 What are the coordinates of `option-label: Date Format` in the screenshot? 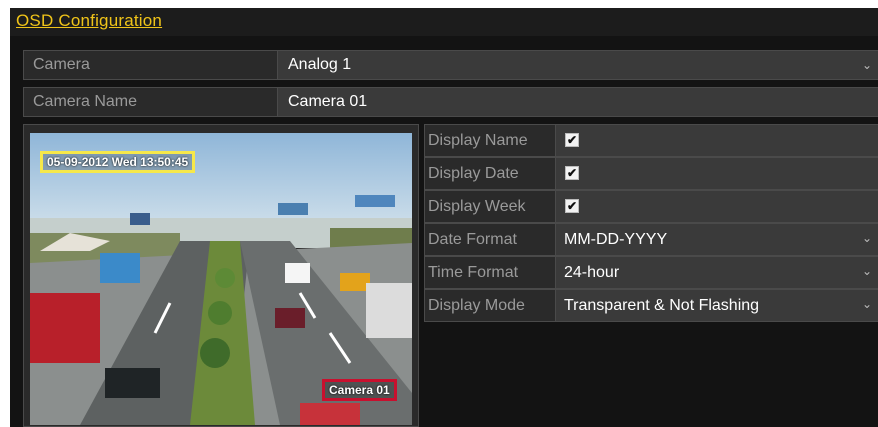 It's located at (490, 239).